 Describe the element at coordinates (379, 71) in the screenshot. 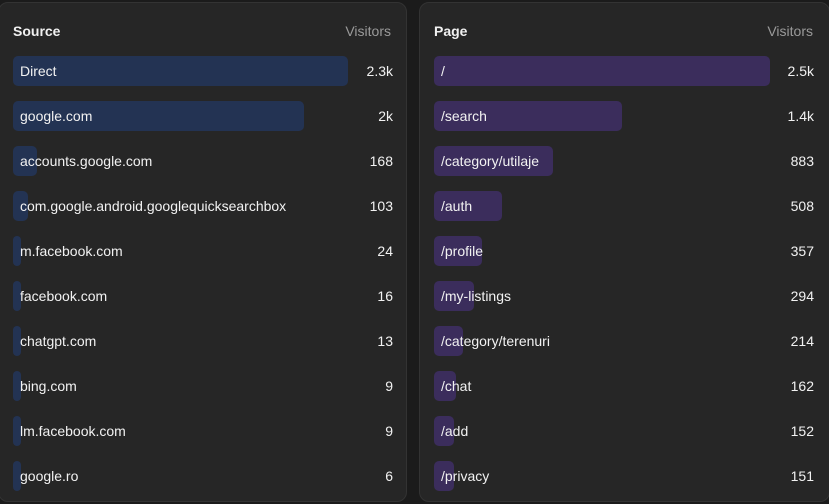

I see `sources-row-value: 2.3k` at that location.